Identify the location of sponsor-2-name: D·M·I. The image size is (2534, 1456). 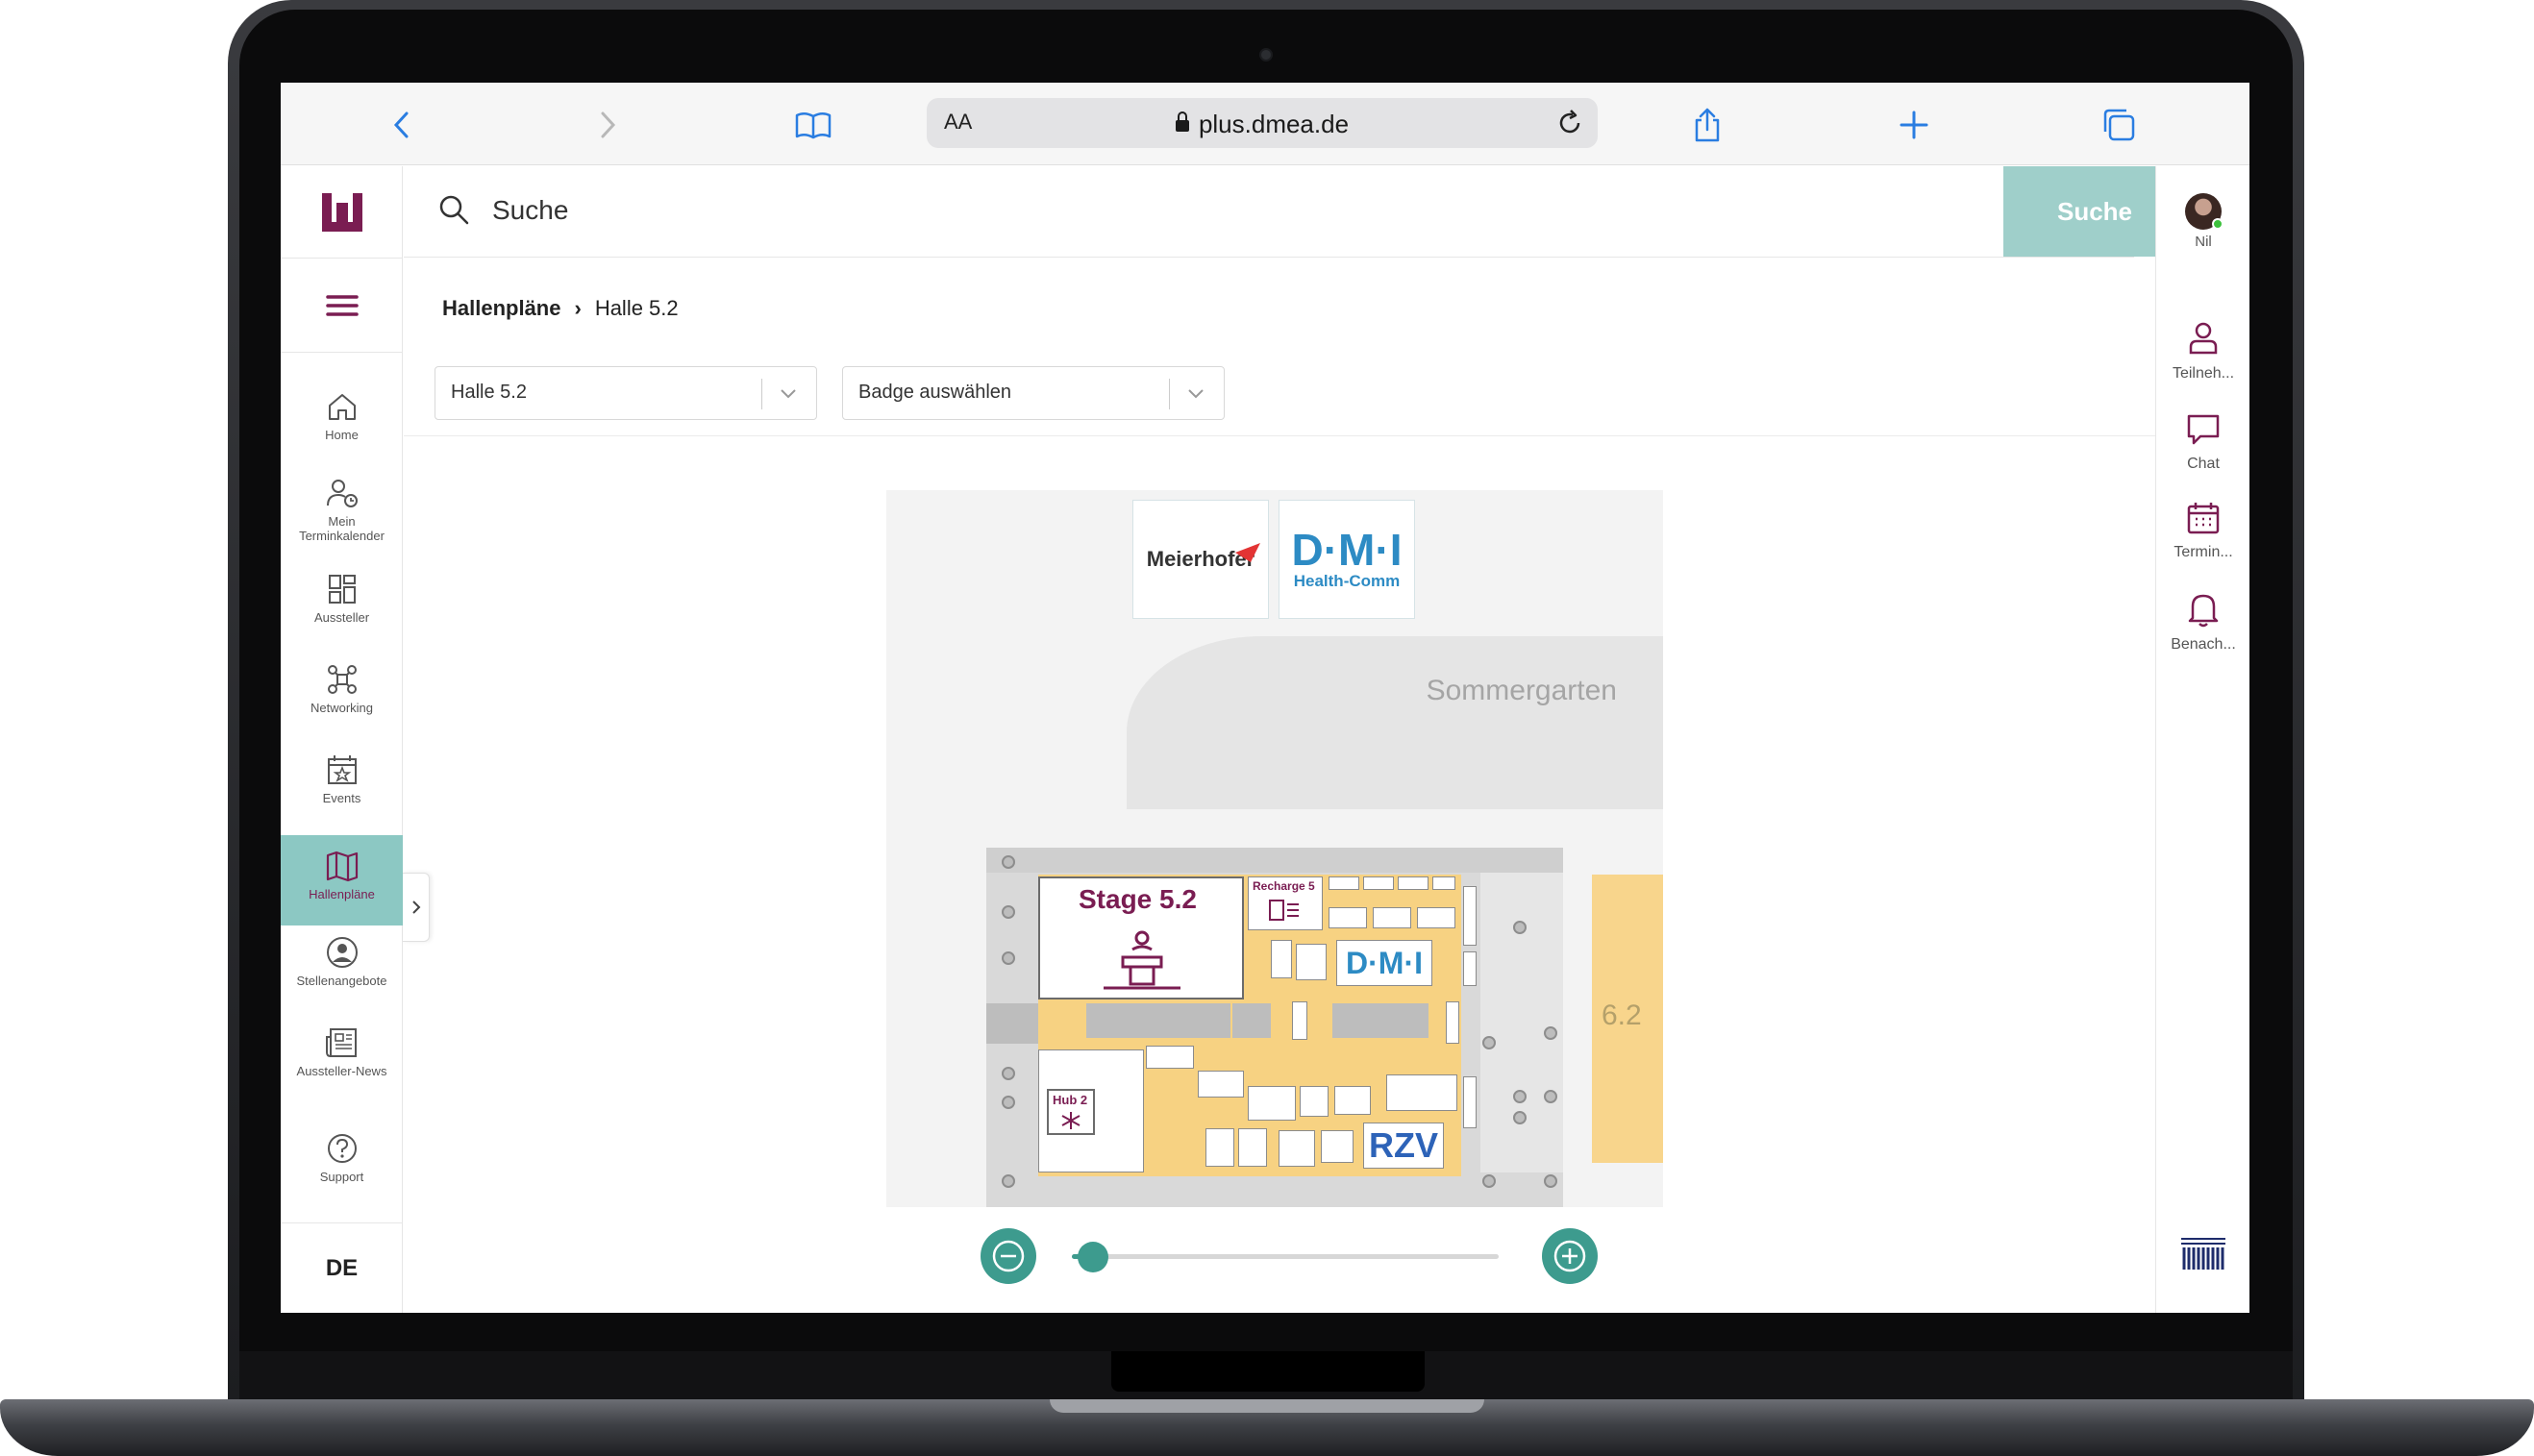
(1347, 550).